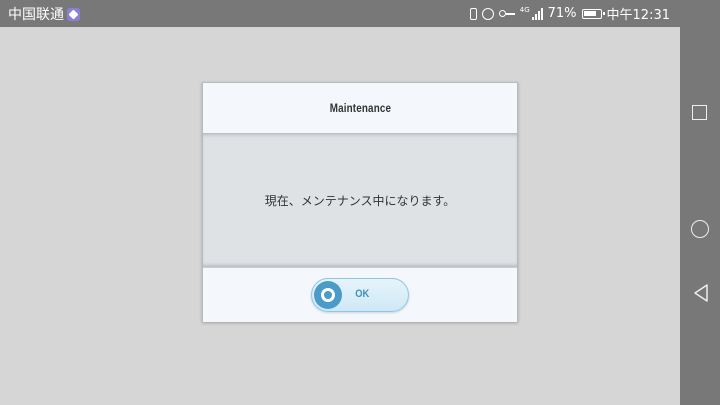 The width and height of the screenshot is (720, 405). I want to click on dialog-title: Maintenance, so click(360, 108).